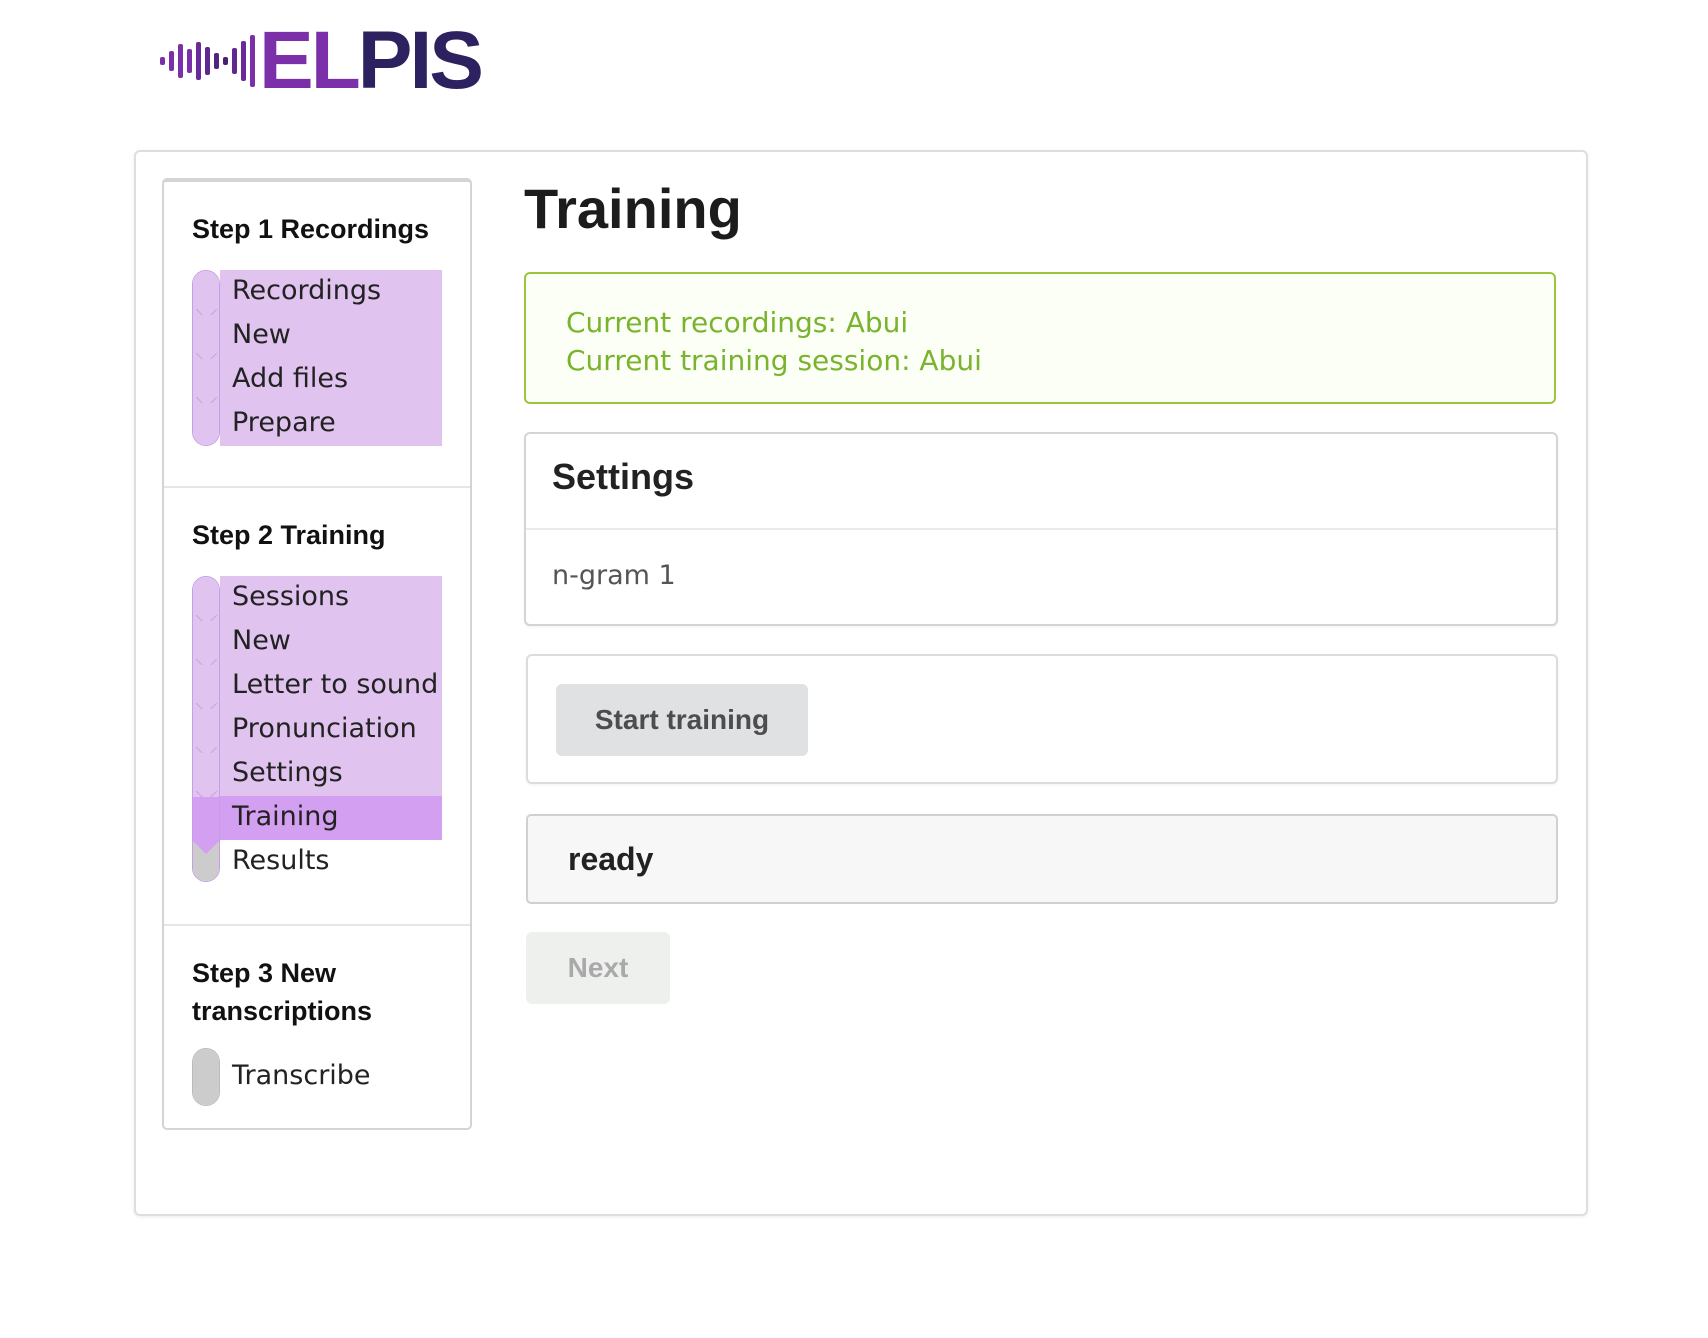  Describe the element at coordinates (331, 336) in the screenshot. I see `substep-new-recordings: New` at that location.